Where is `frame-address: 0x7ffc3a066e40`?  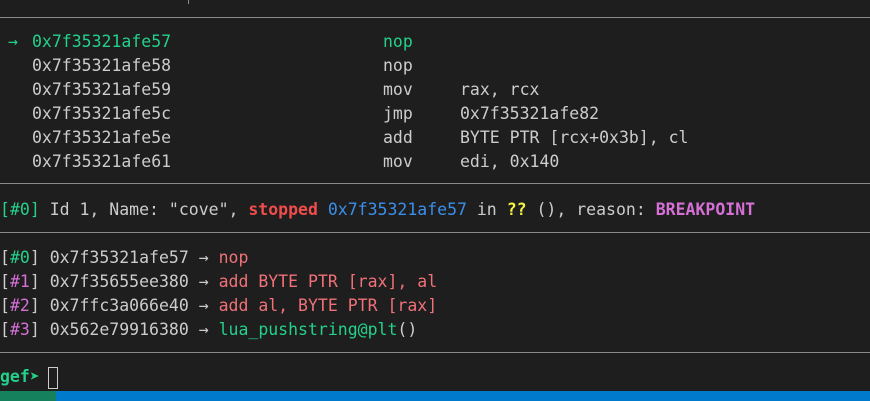
frame-address: 0x7ffc3a066e40 is located at coordinates (119, 305).